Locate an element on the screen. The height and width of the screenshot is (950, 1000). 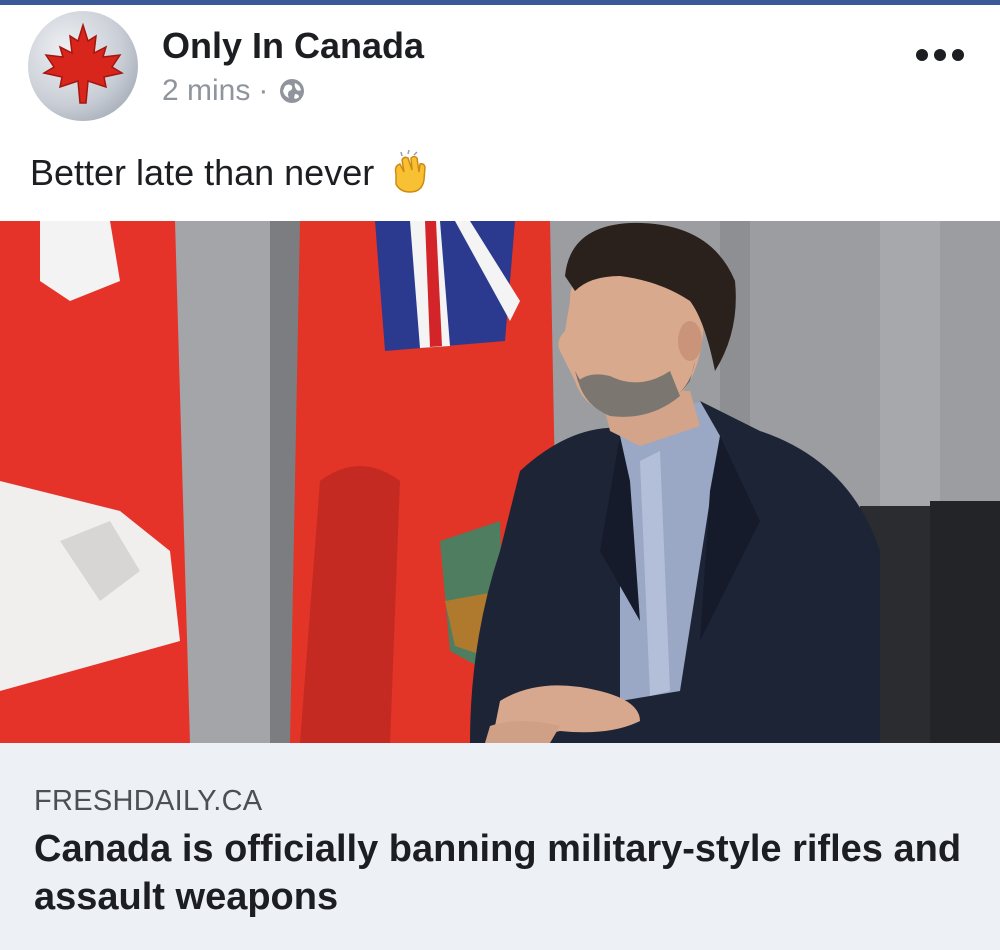
post-message: Better late than never is located at coordinates (231, 173).